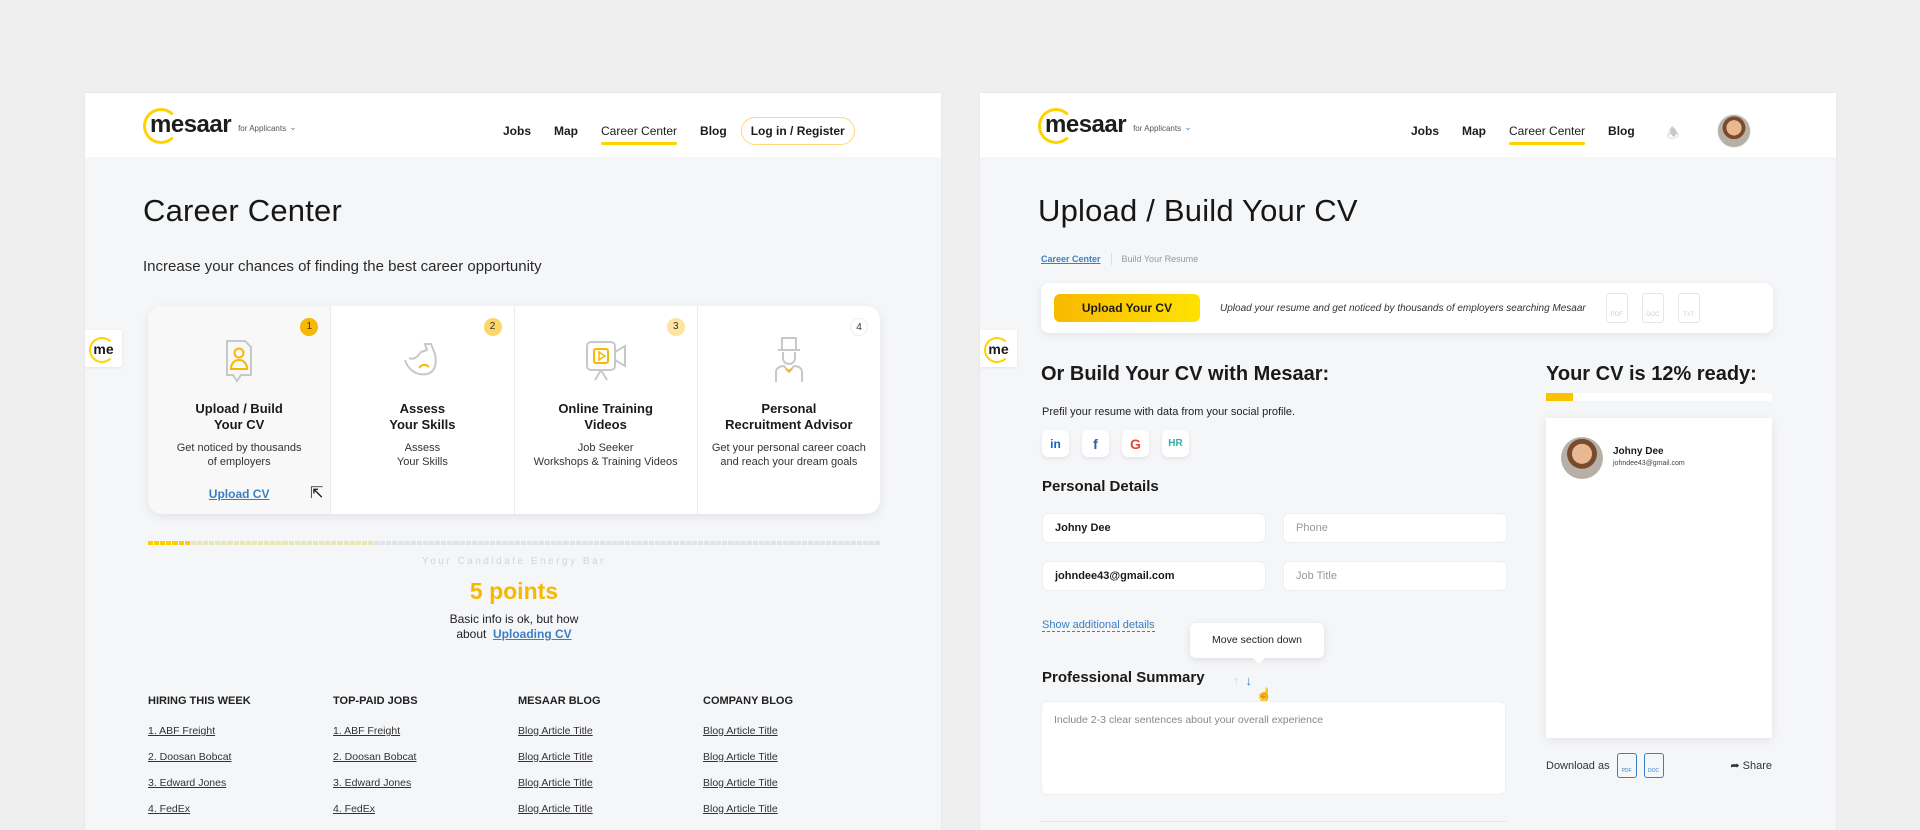  Describe the element at coordinates (423, 410) in the screenshot. I see `step-assess-skills: 2 Assess Your Skills Assess Your Skills` at that location.